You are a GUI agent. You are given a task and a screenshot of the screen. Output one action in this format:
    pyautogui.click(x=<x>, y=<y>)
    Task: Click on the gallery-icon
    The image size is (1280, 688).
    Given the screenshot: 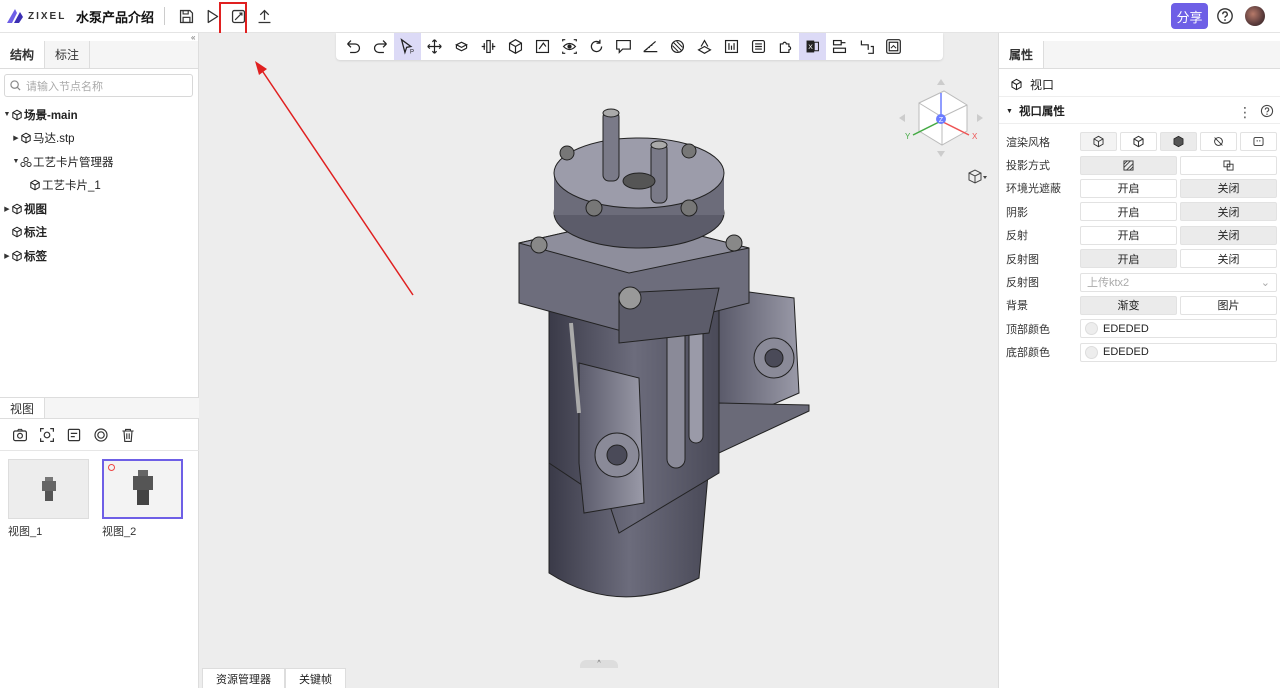 What is the action you would take?
    pyautogui.click(x=893, y=46)
    